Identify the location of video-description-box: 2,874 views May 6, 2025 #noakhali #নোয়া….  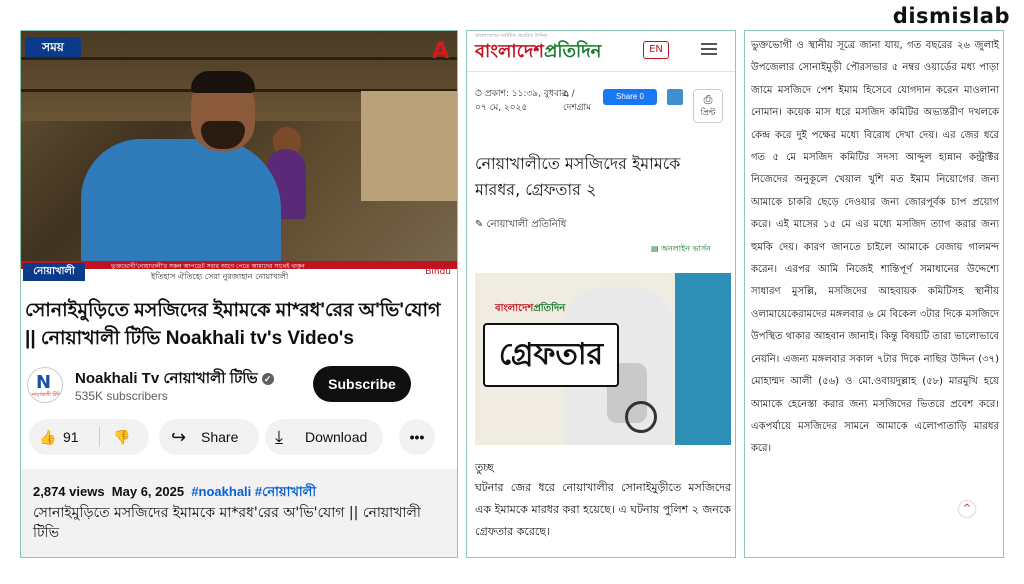
(239, 513).